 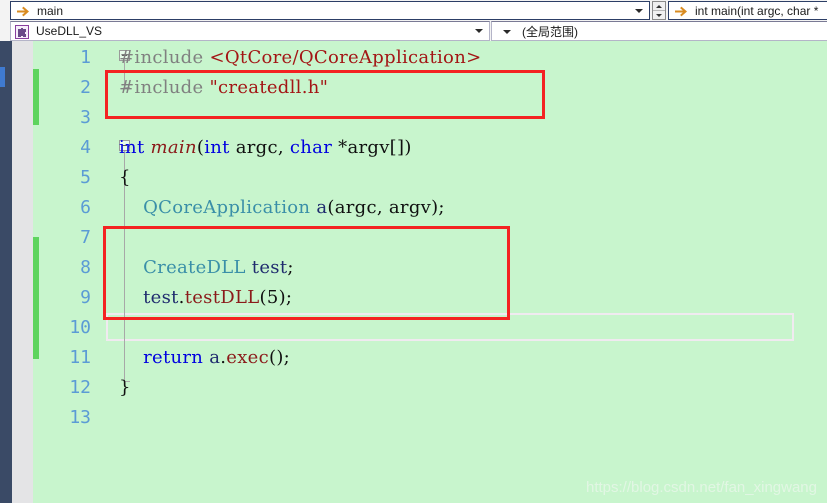 What do you see at coordinates (80, 417) in the screenshot?
I see `line-number: 13` at bounding box center [80, 417].